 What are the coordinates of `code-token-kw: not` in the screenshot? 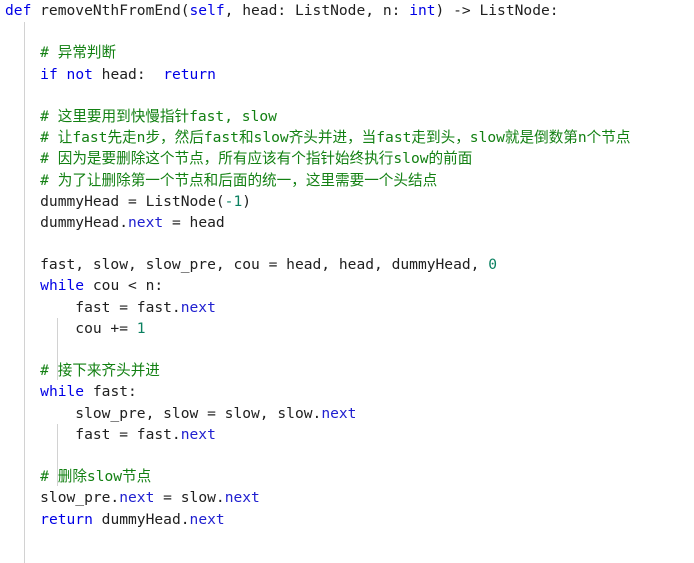 It's located at (79, 74).